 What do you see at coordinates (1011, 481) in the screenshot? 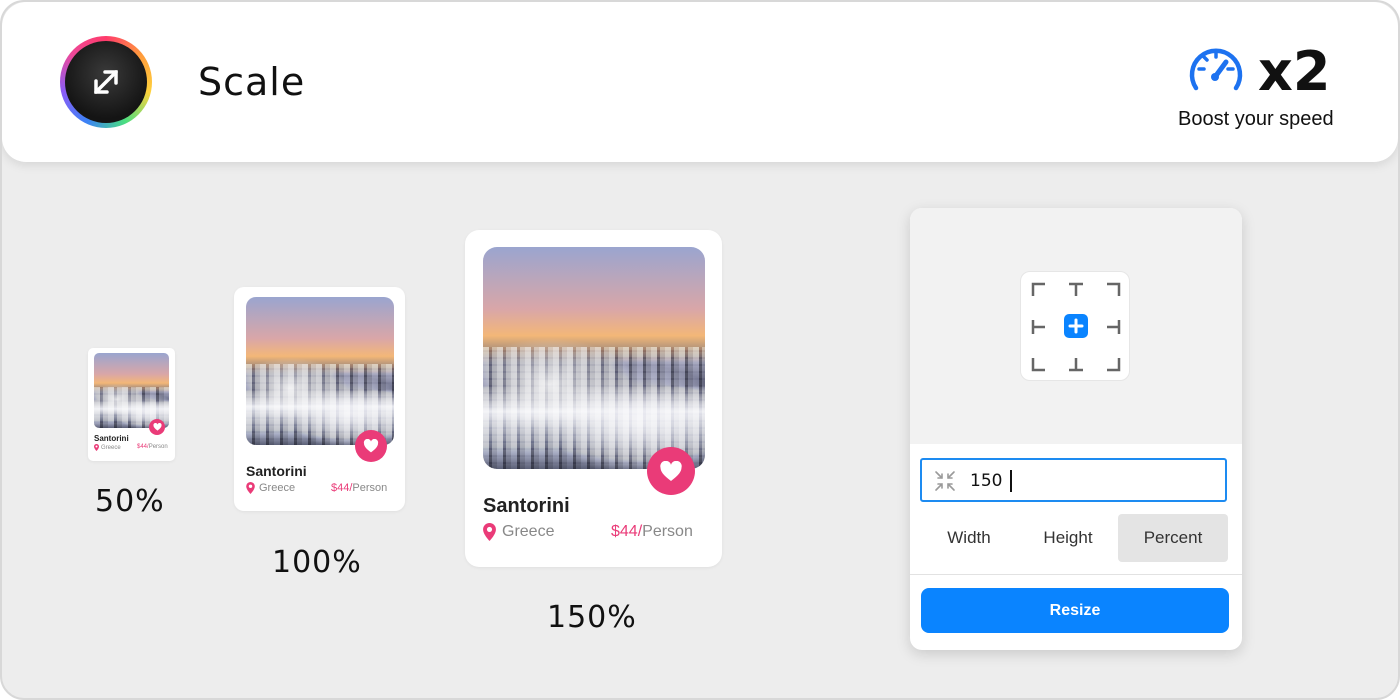
I see `text-caret` at bounding box center [1011, 481].